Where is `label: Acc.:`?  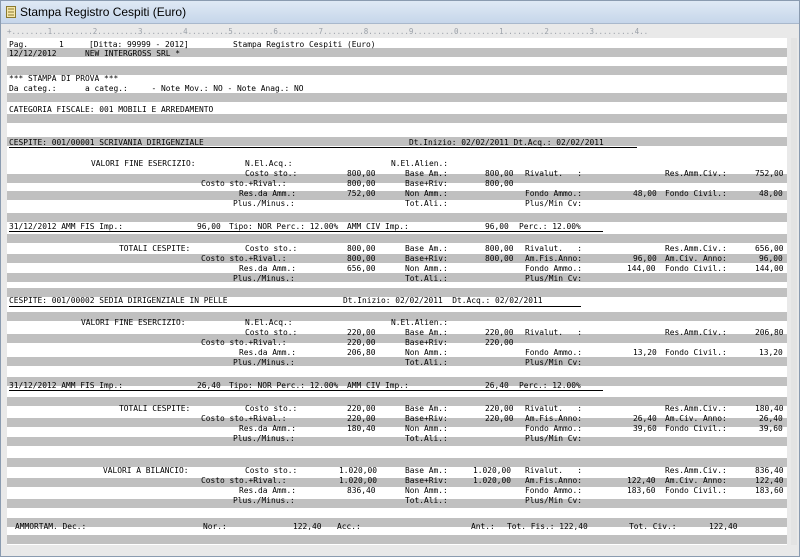
label: Acc.: is located at coordinates (349, 526).